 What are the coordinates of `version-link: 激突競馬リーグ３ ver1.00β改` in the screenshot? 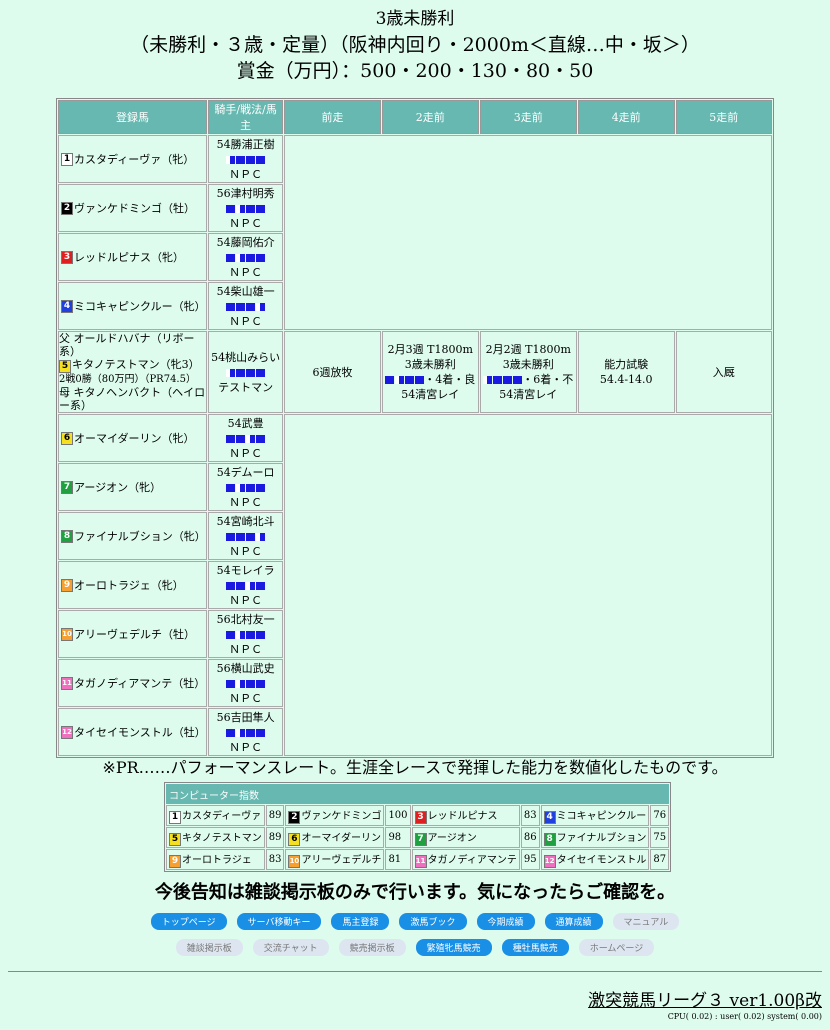 It's located at (705, 998).